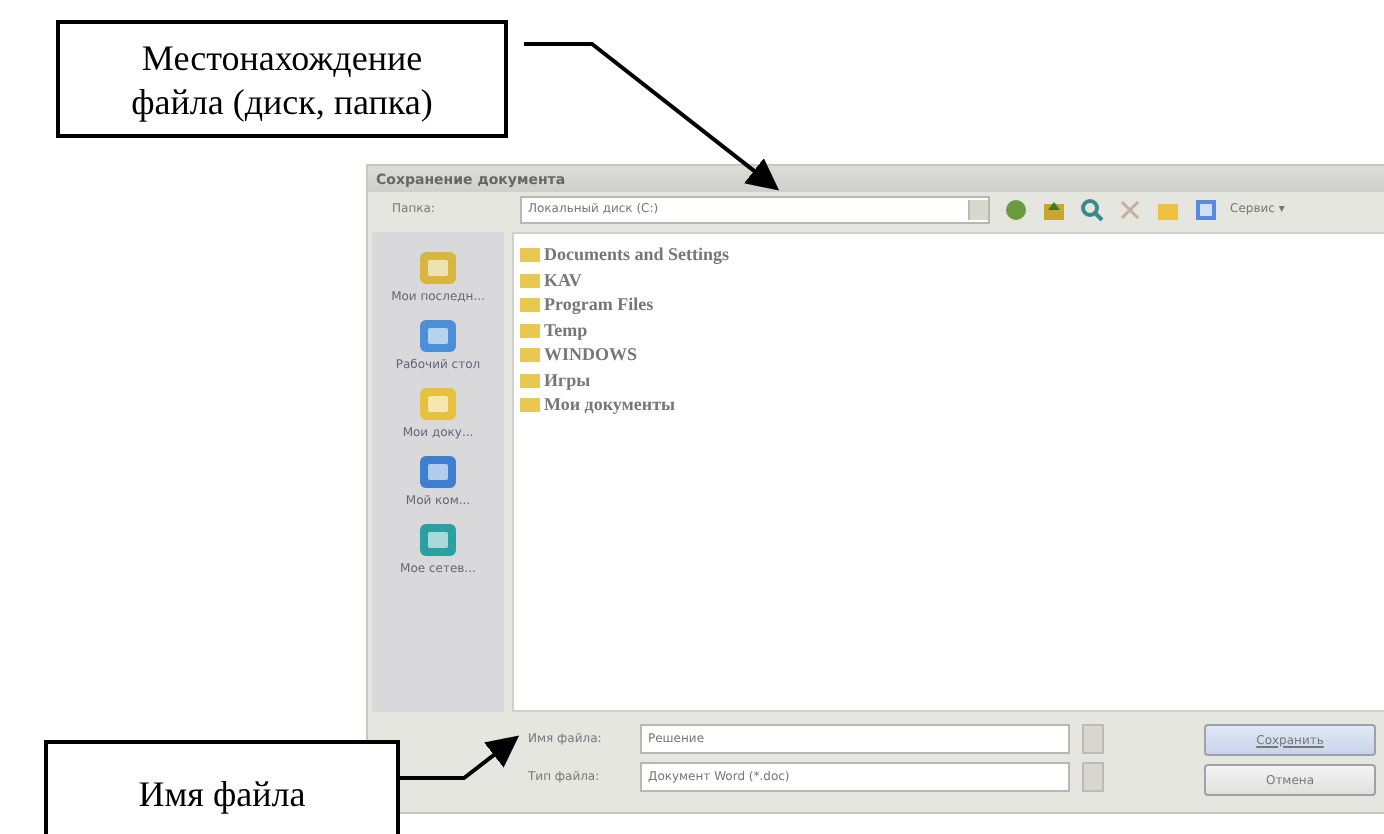 The image size is (1384, 834). What do you see at coordinates (1092, 209) in the screenshot?
I see `search-icon` at bounding box center [1092, 209].